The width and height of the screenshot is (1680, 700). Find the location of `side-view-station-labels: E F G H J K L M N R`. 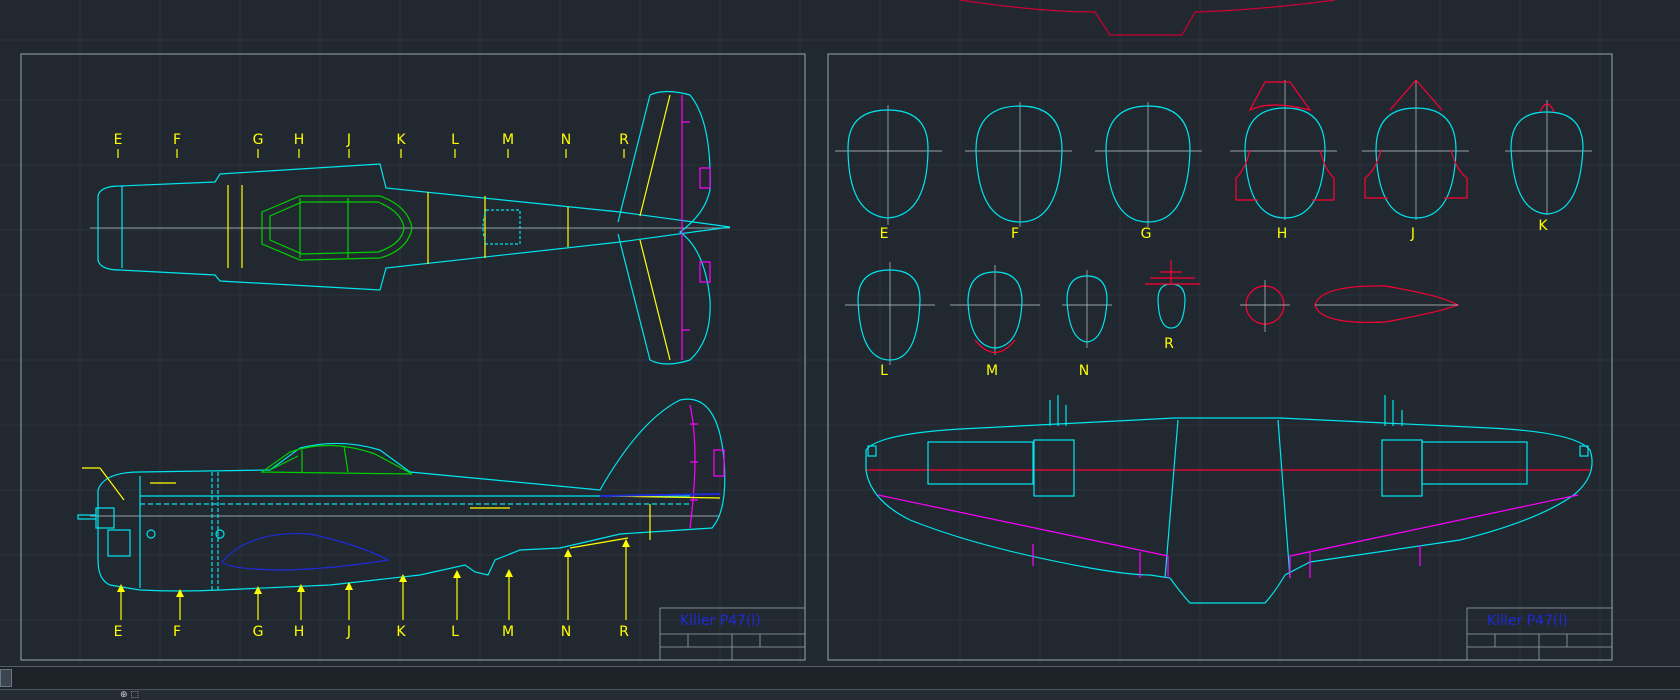

side-view-station-labels: E F G H J K L M N R is located at coordinates (372, 632).